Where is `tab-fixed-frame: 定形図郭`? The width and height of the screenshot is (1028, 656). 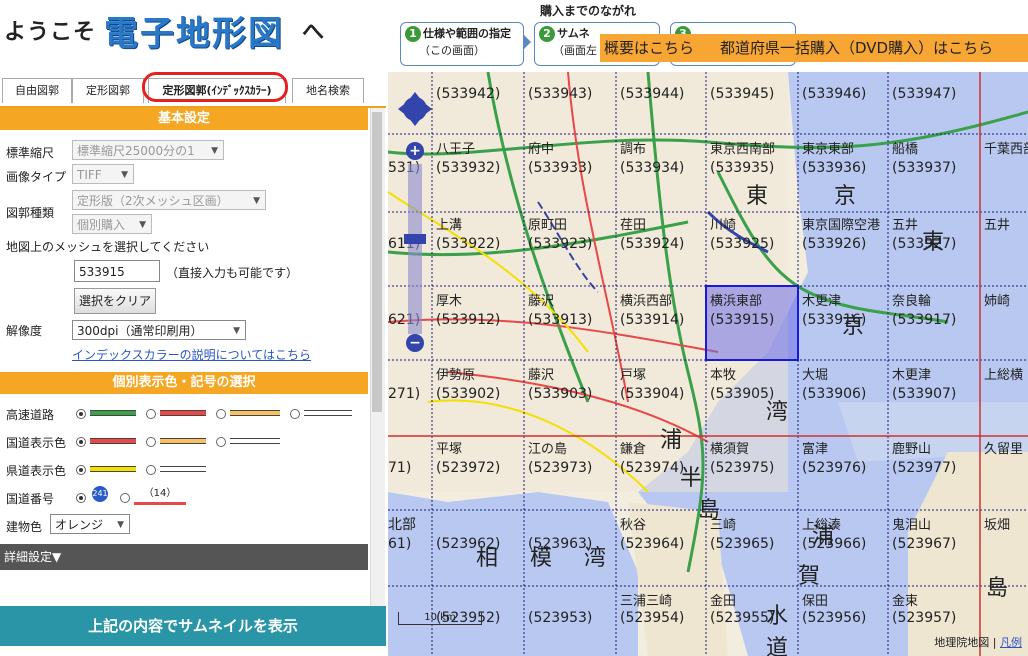
tab-fixed-frame: 定形図郭 is located at coordinates (108, 90).